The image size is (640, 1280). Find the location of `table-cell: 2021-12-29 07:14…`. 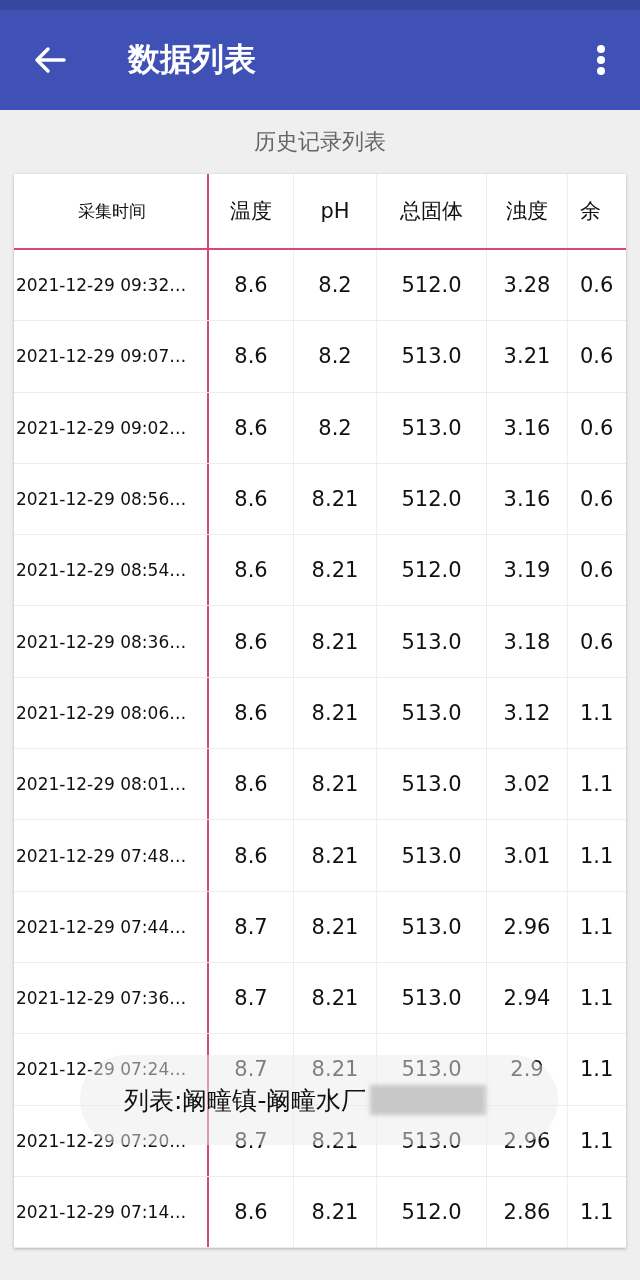

table-cell: 2021-12-29 07:14… is located at coordinates (111, 1212).